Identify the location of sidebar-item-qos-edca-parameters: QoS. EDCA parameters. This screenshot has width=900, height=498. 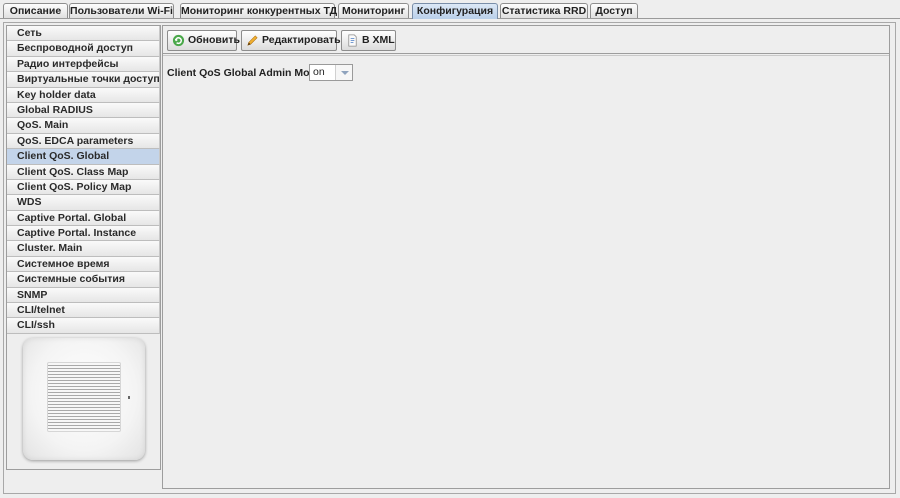
(83, 141).